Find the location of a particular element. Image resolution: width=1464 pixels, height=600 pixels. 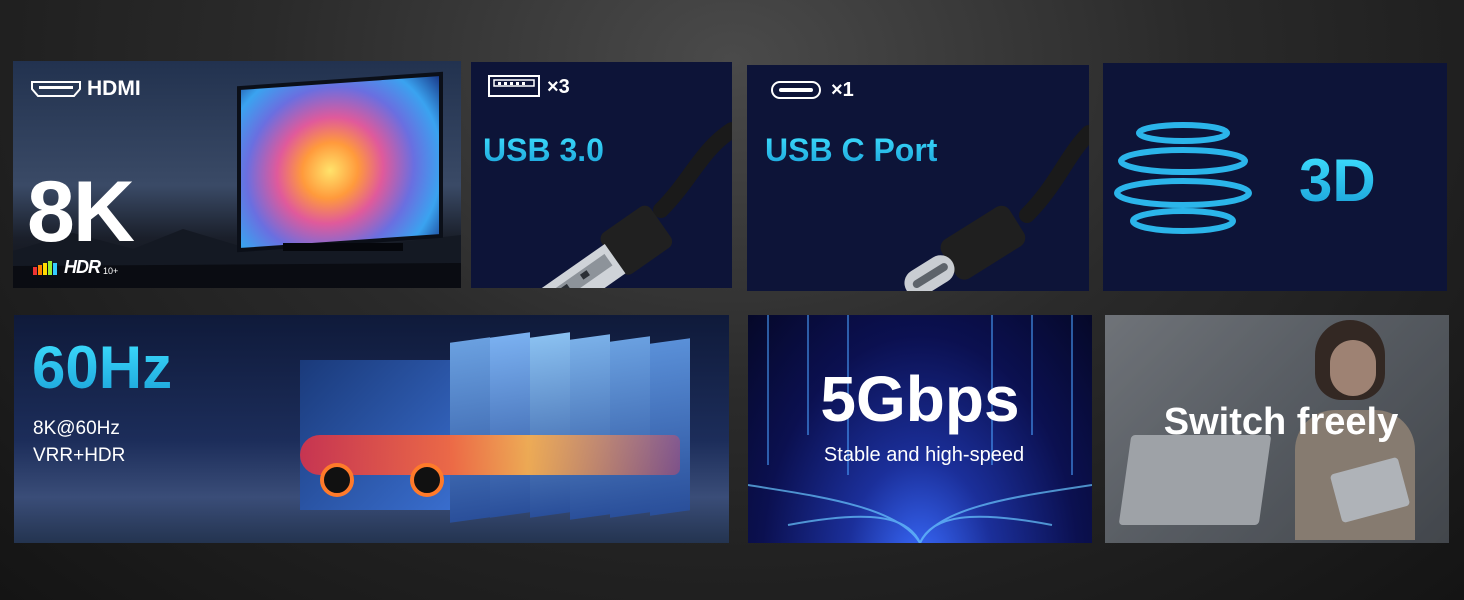

usbc-tile: ×1 USB C Port is located at coordinates (918, 178).